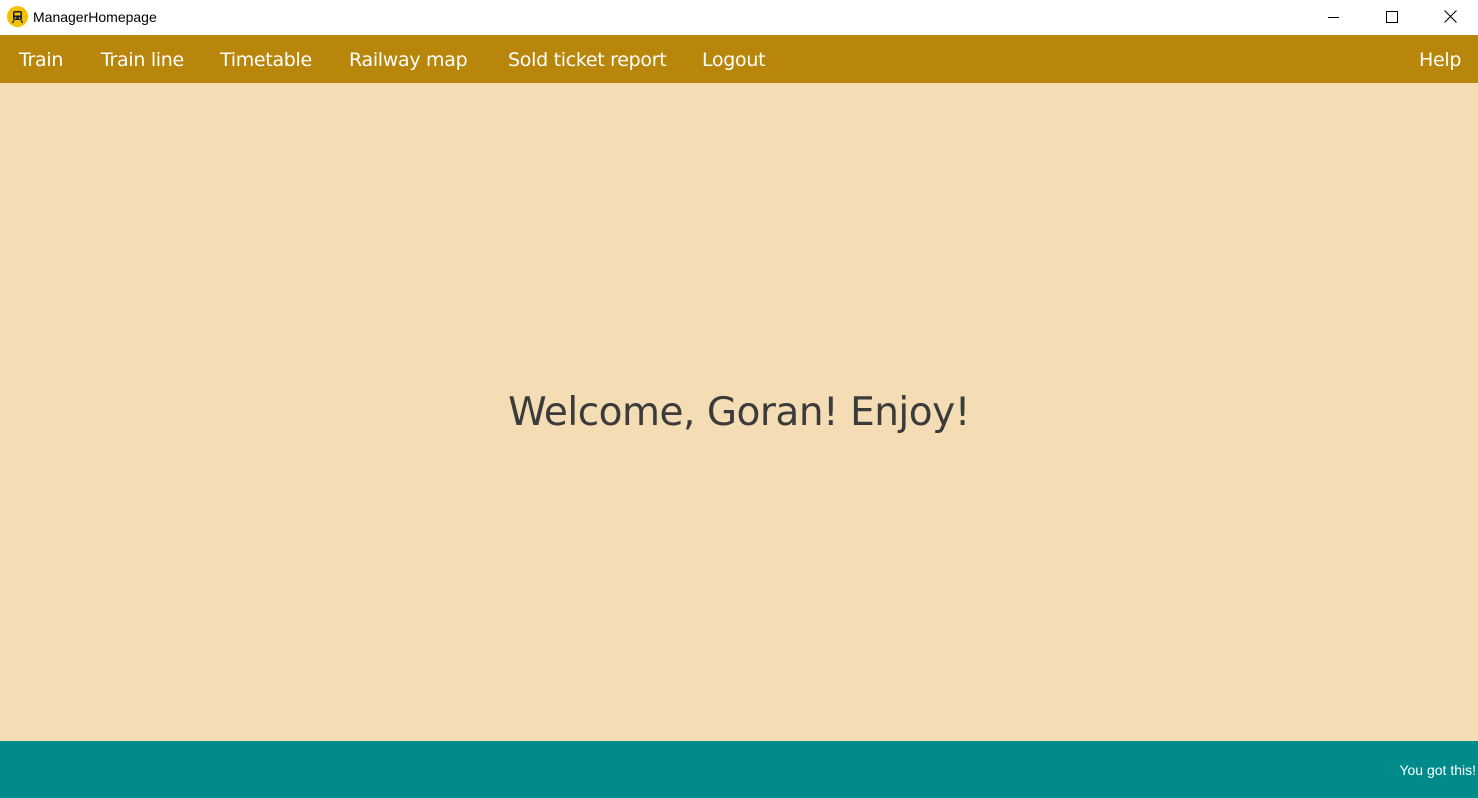 The height and width of the screenshot is (798, 1478). I want to click on status-bar: You got this!, so click(739, 769).